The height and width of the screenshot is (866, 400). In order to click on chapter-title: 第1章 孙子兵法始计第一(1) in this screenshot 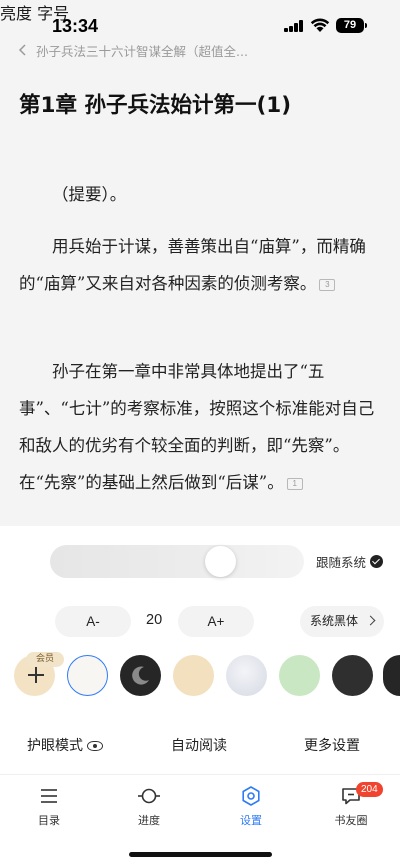, I will do `click(155, 105)`.